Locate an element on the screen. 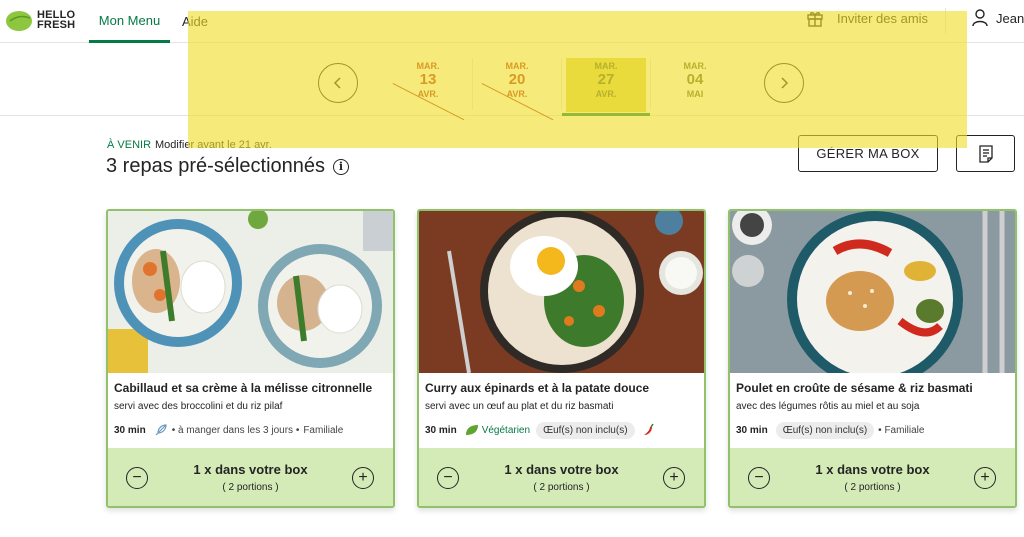 This screenshot has width=1024, height=537. tag-family: • Familiale is located at coordinates (901, 430).